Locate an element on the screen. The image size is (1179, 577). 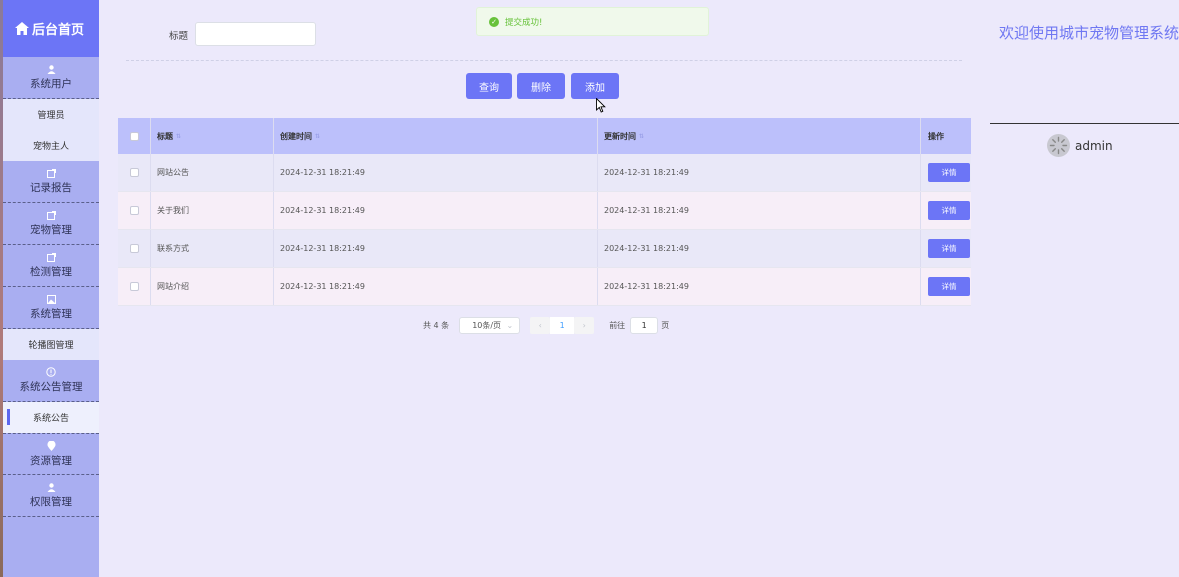
menu-resources: 资源管理 is located at coordinates (51, 454).